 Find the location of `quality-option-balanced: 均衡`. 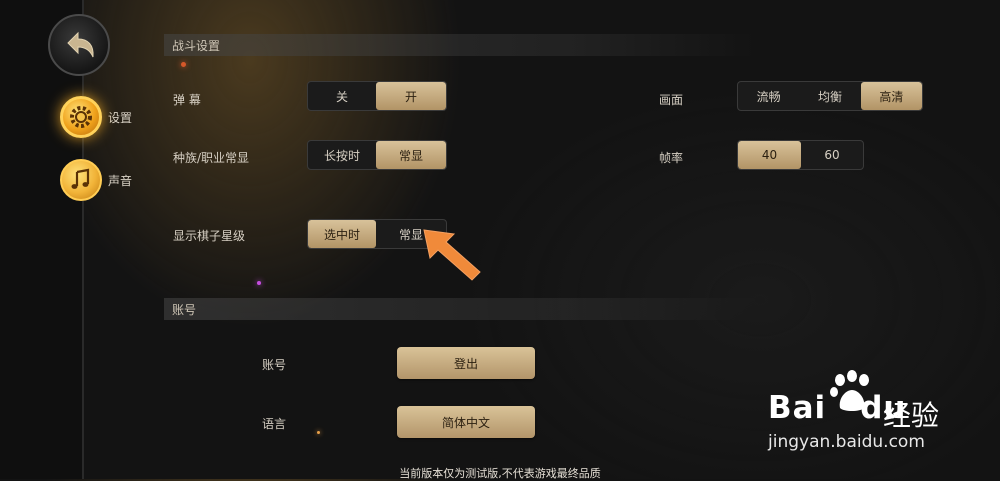

quality-option-balanced: 均衡 is located at coordinates (829, 96).